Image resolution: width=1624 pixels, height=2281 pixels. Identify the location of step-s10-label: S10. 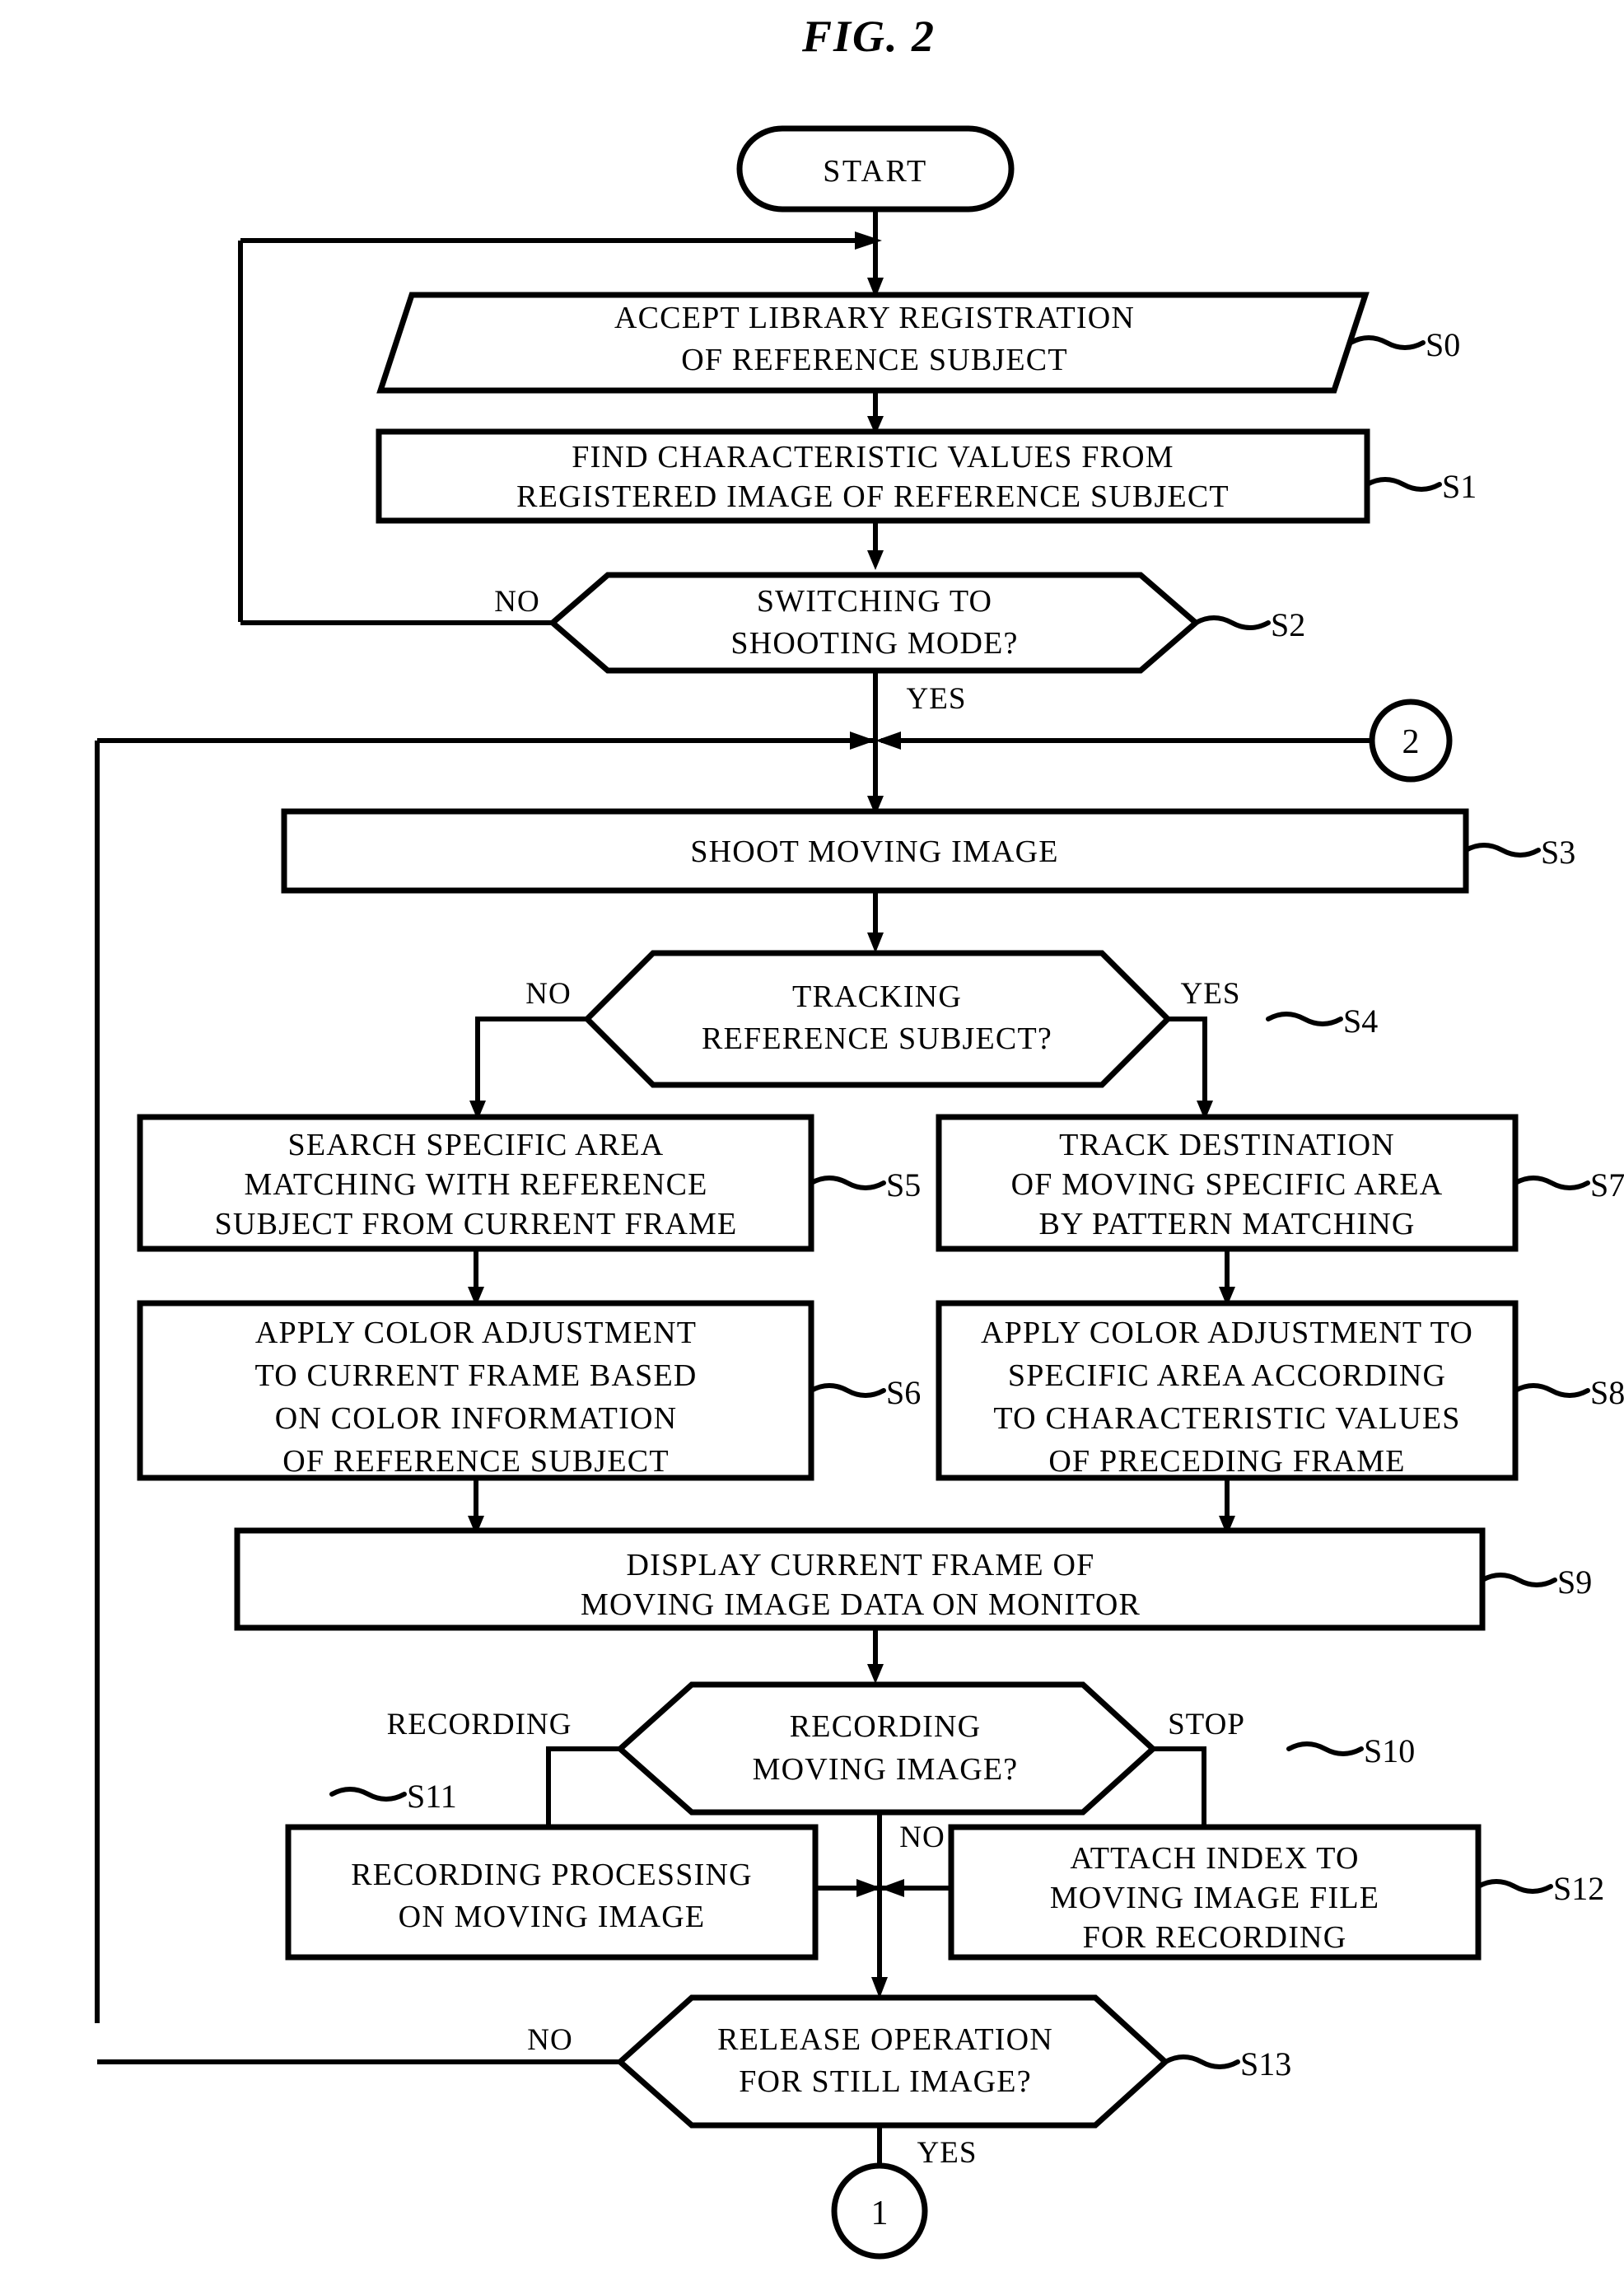
(1389, 1750).